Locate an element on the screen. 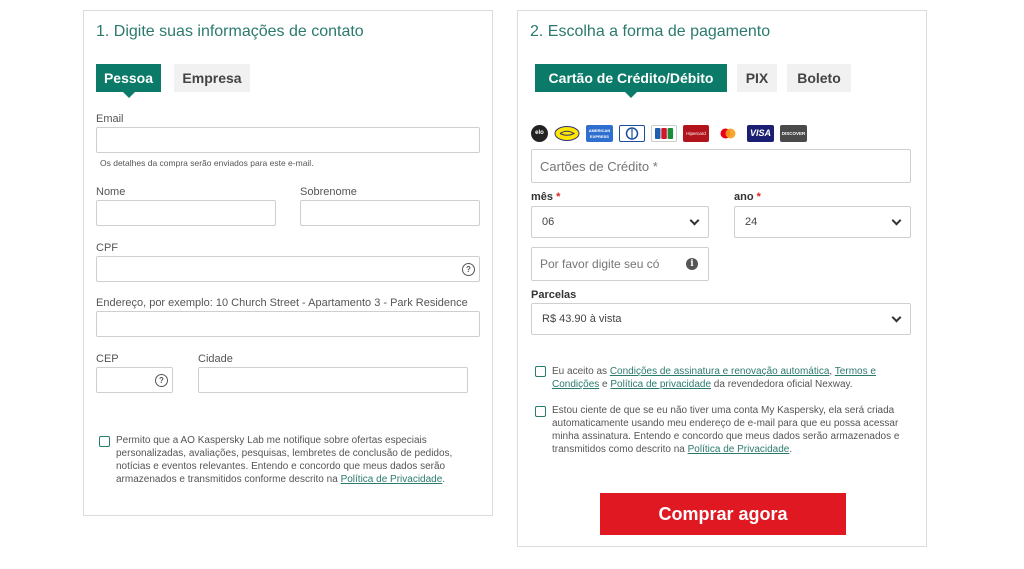 The height and width of the screenshot is (569, 1024). cep-label: CEP is located at coordinates (107, 359).